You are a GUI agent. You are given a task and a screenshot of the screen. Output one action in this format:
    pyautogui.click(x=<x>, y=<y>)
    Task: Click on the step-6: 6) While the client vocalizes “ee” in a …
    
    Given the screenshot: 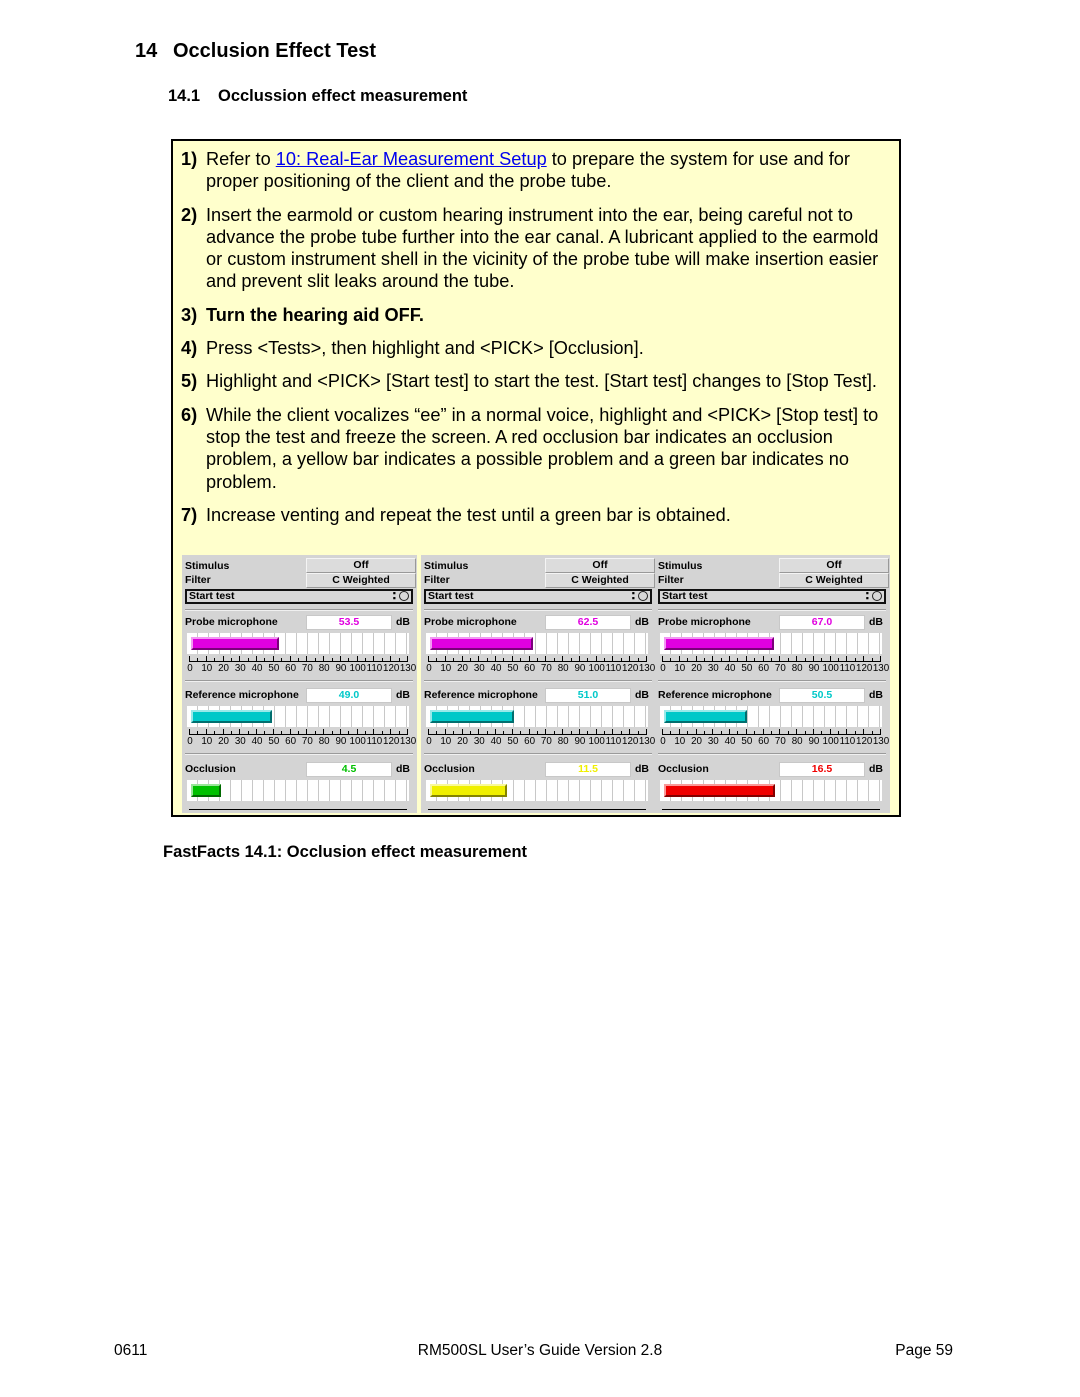 What is the action you would take?
    pyautogui.click(x=531, y=448)
    